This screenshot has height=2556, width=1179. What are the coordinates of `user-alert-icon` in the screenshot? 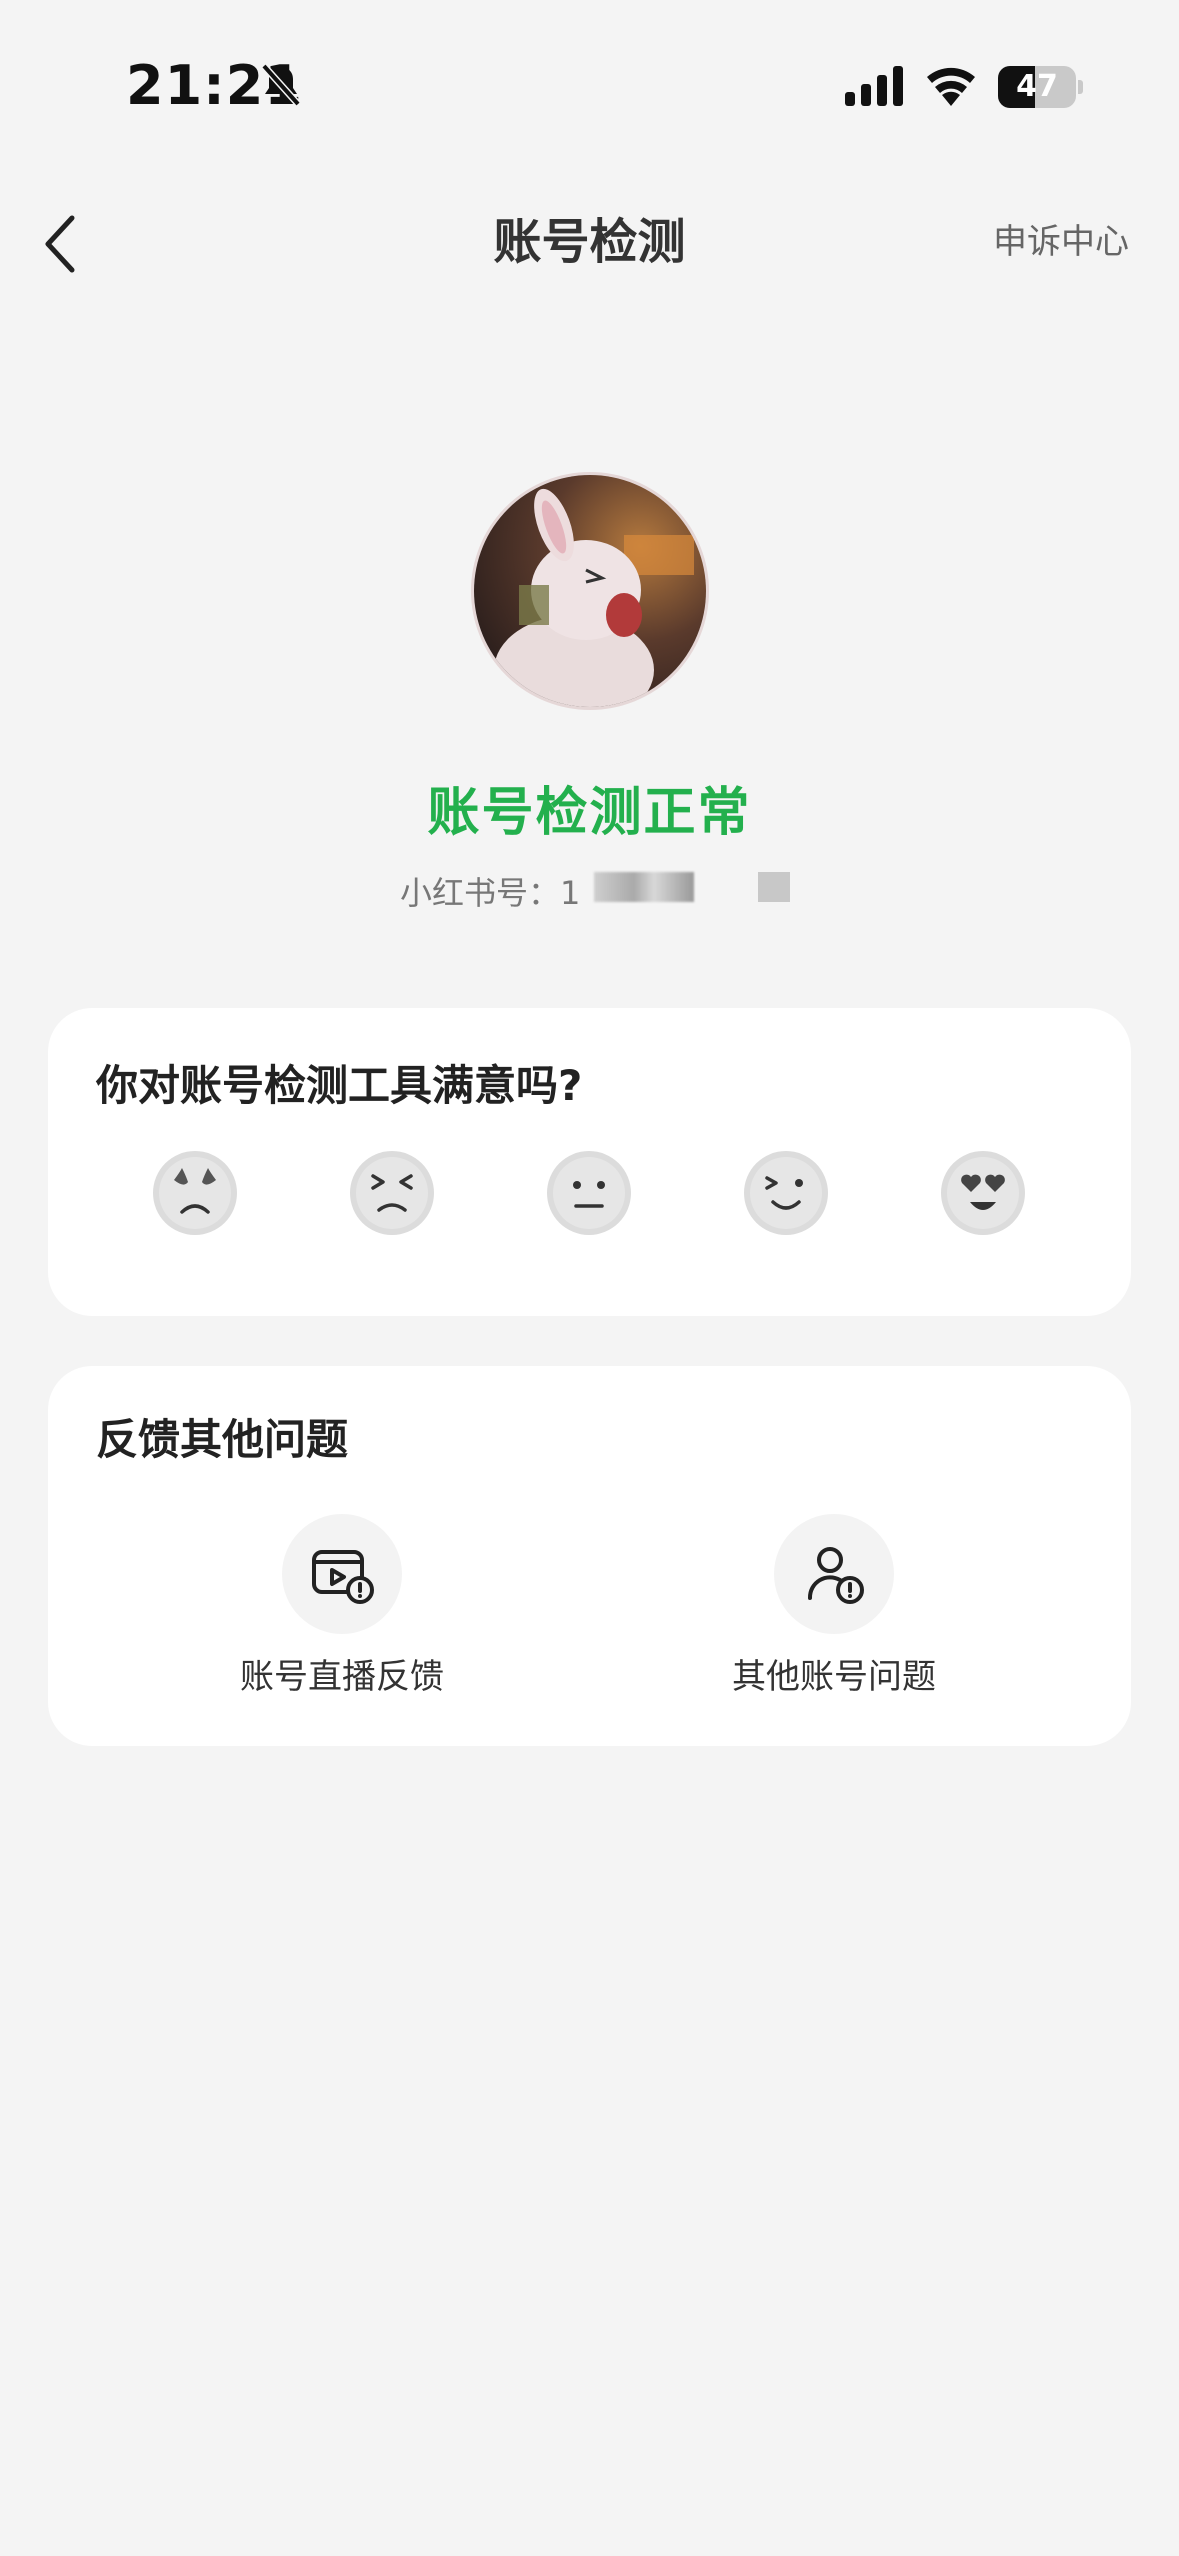 It's located at (835, 1575).